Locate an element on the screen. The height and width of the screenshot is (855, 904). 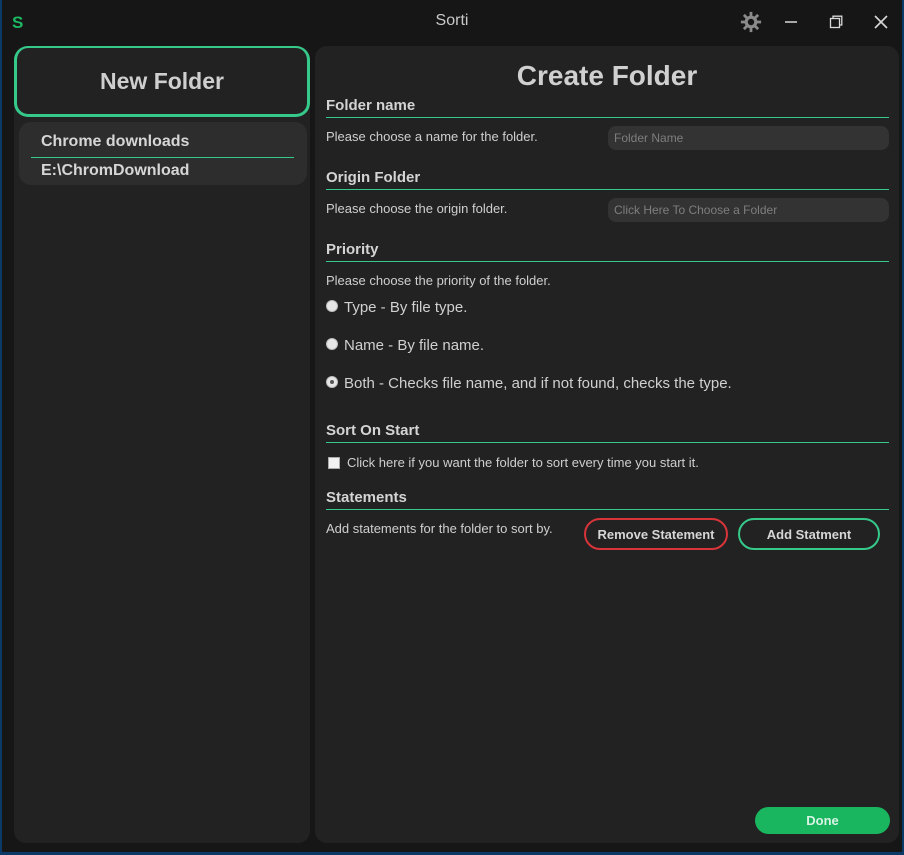
sort-on-start-heading: Sort On Start is located at coordinates (373, 430).